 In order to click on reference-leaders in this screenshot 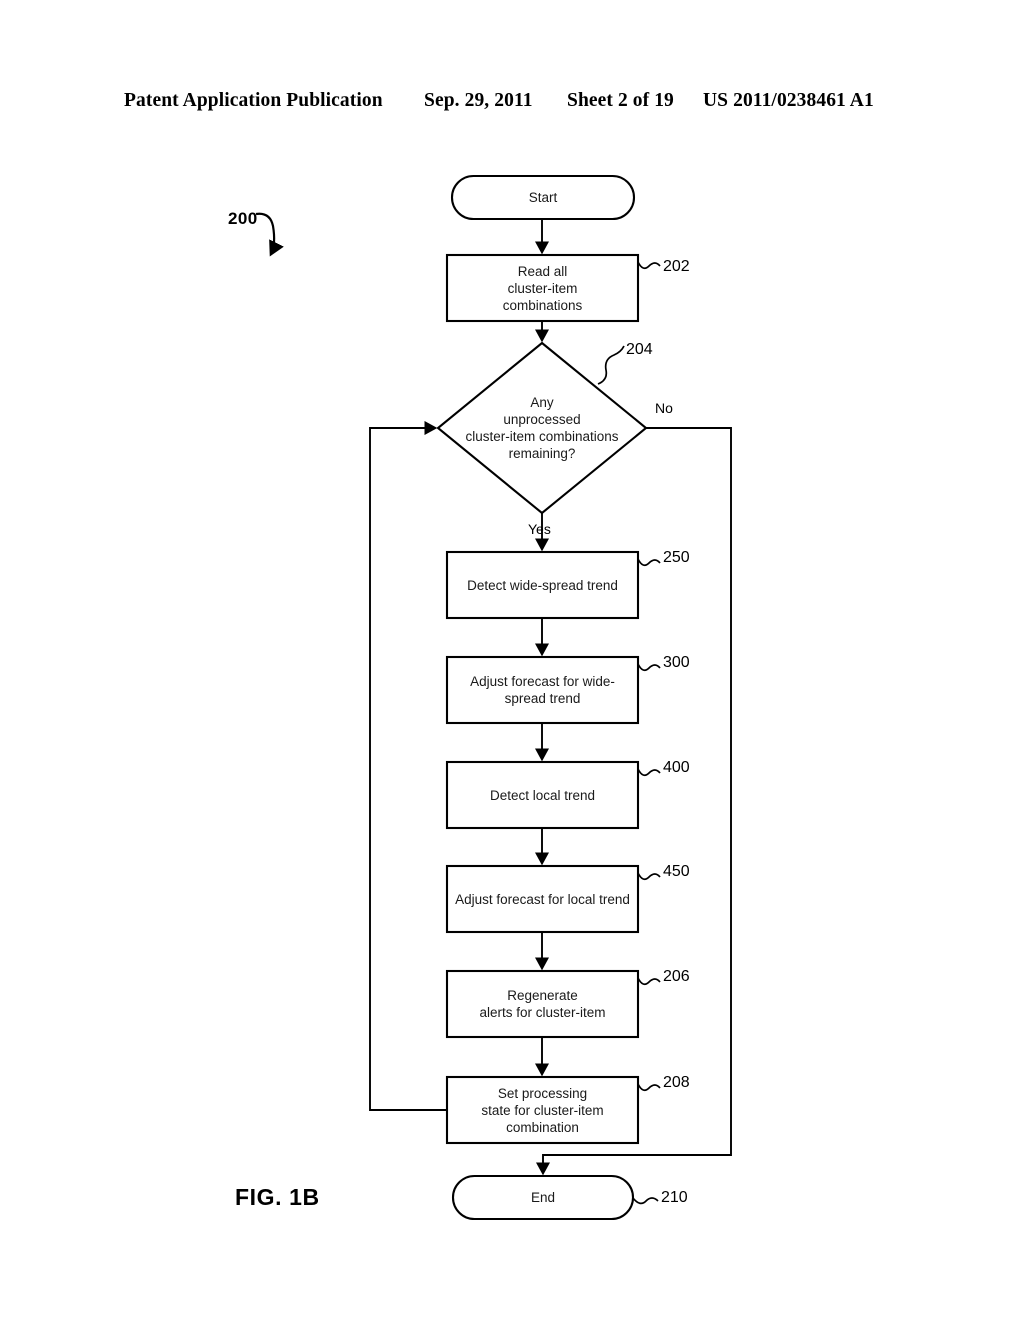, I will do `click(629, 733)`.